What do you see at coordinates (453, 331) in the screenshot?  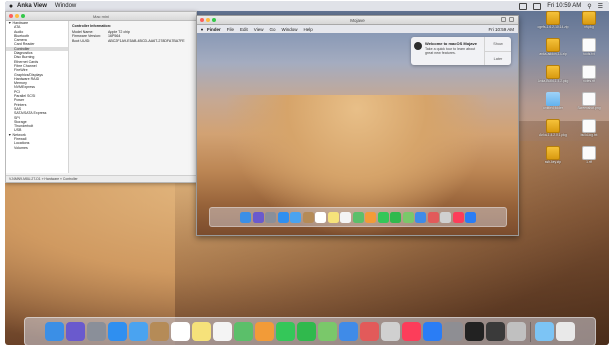 I see `dock-system-preferences-icon` at bounding box center [453, 331].